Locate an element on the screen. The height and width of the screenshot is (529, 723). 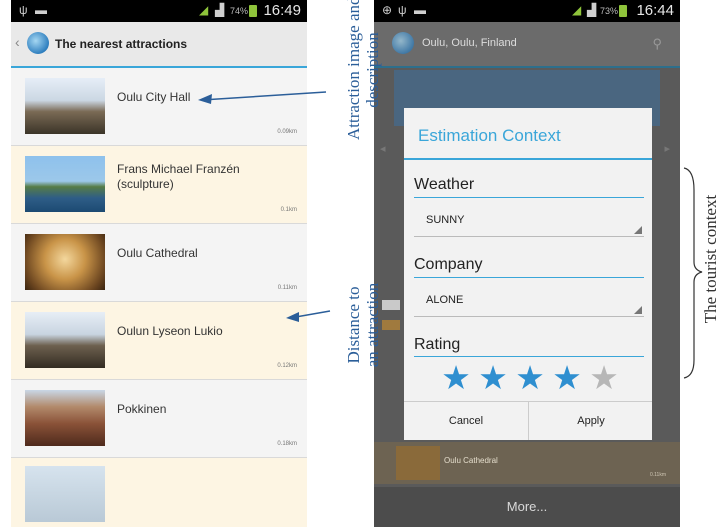
context-brace is located at coordinates (693, 273).